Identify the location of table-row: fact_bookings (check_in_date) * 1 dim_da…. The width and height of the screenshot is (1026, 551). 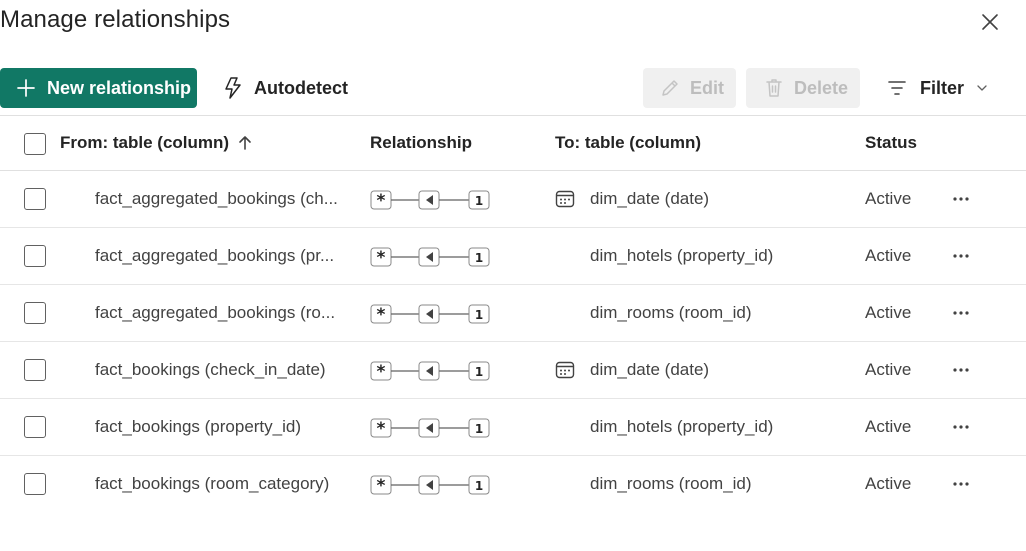
(513, 370).